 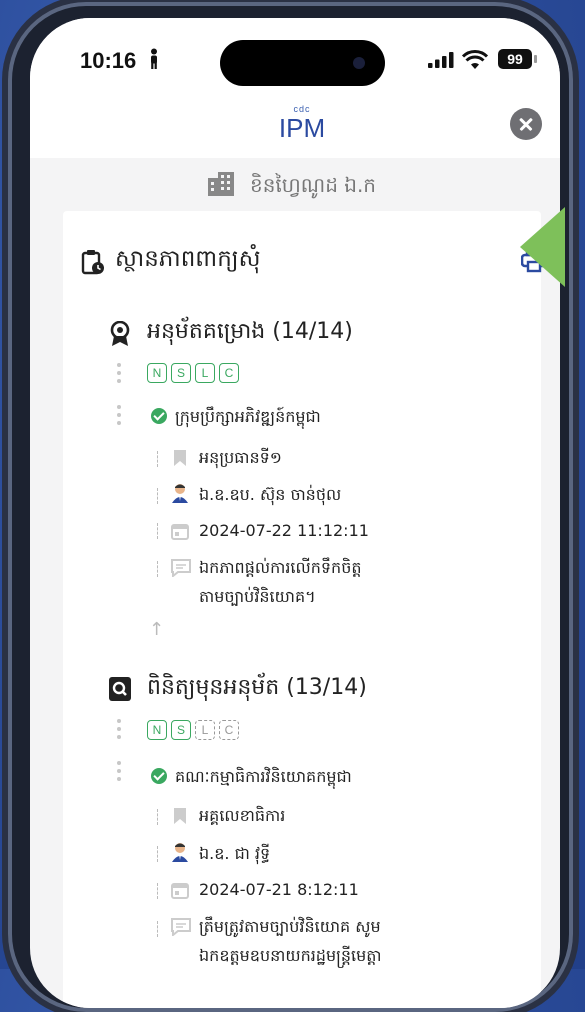 I want to click on comment-line: ឯកភាពផ្ដល់ការលើកទឹកចិត្ត, so click(x=280, y=567).